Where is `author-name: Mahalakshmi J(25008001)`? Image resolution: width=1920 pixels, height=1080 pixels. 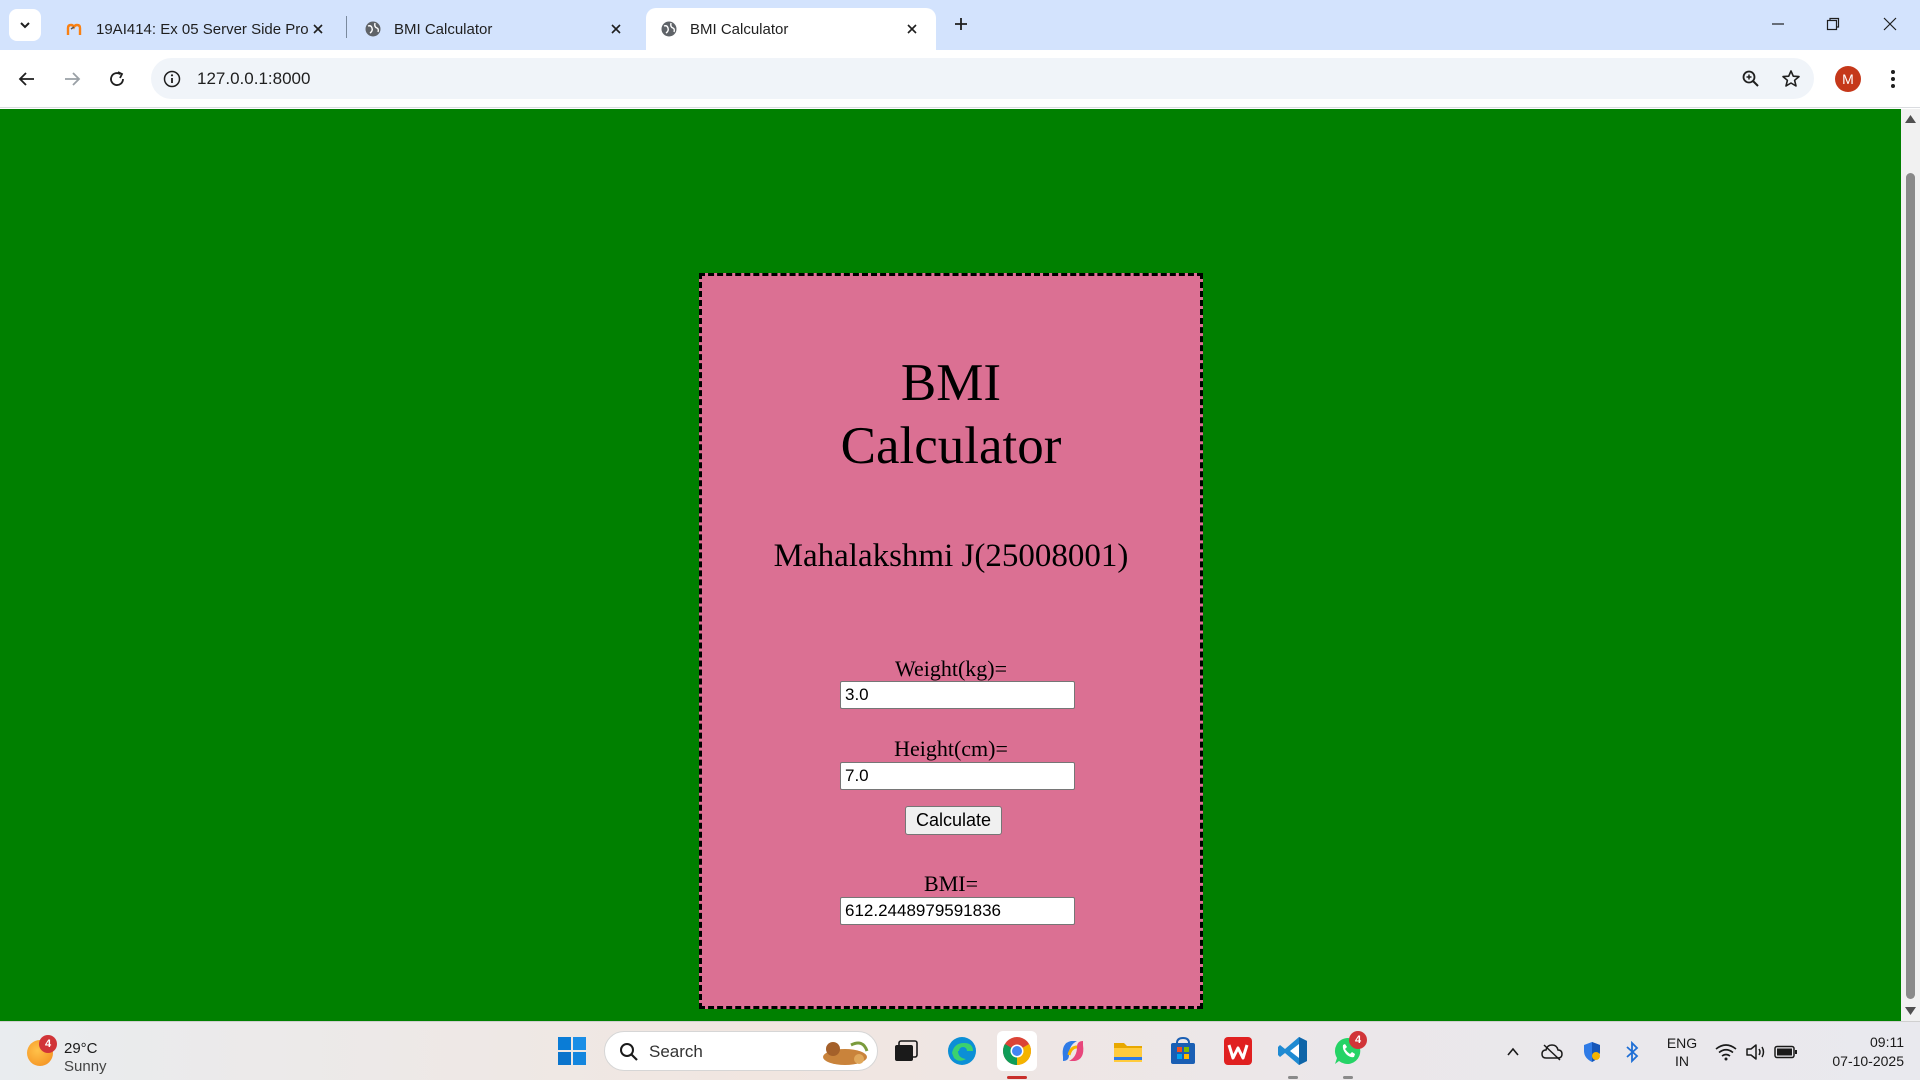
author-name: Mahalakshmi J(25008001) is located at coordinates (951, 556).